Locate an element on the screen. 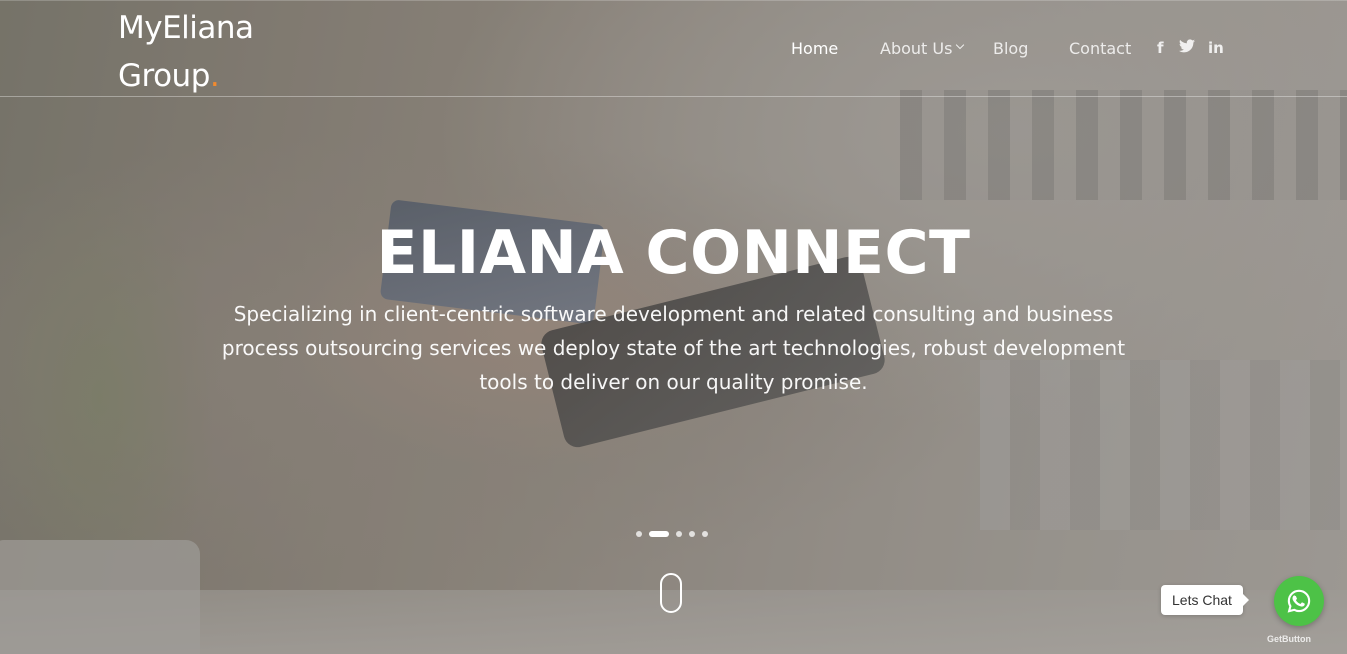 The image size is (1347, 654). nav-item-blog: Blog is located at coordinates (1010, 49).